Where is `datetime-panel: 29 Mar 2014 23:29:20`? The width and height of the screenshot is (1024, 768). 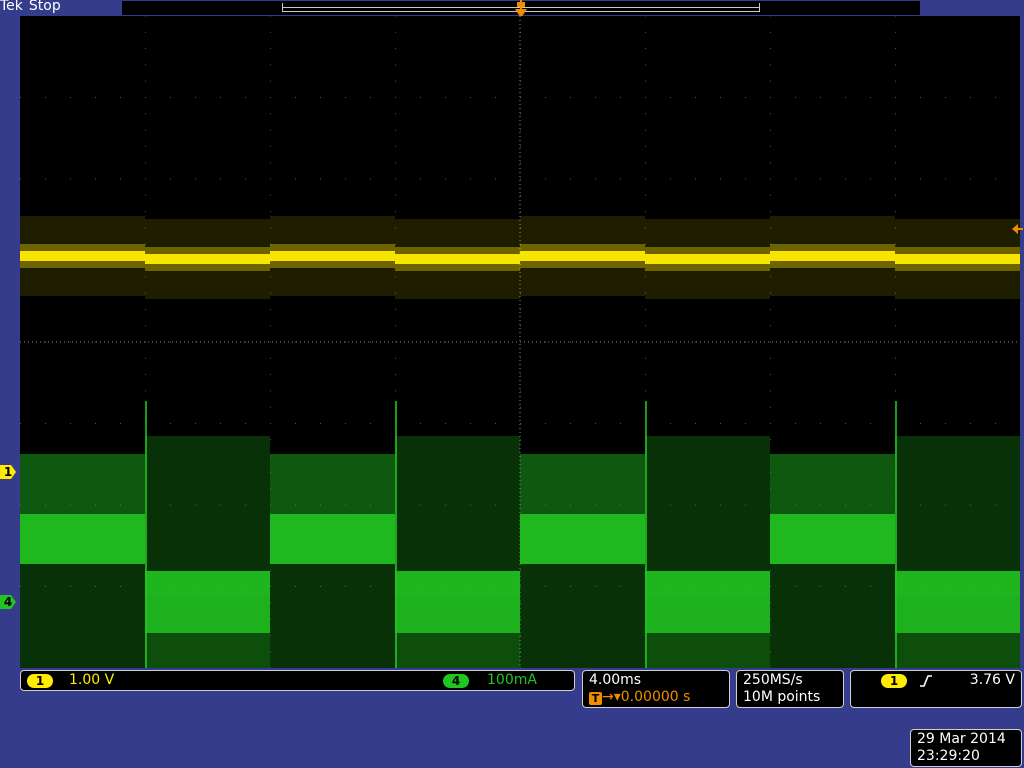 datetime-panel: 29 Mar 2014 23:29:20 is located at coordinates (966, 748).